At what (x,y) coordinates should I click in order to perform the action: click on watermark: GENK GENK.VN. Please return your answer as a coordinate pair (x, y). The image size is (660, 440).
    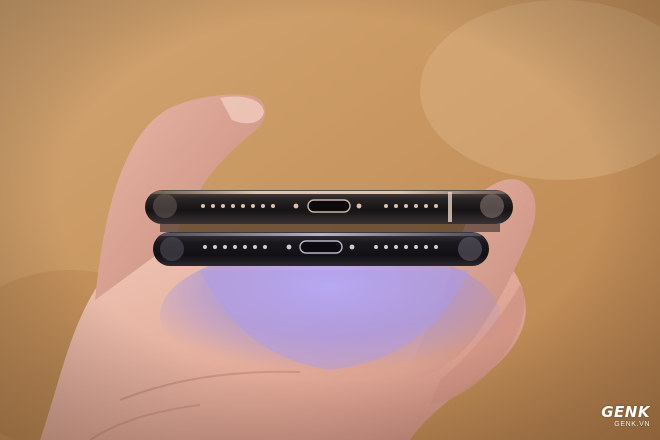
    Looking at the image, I should click on (607, 418).